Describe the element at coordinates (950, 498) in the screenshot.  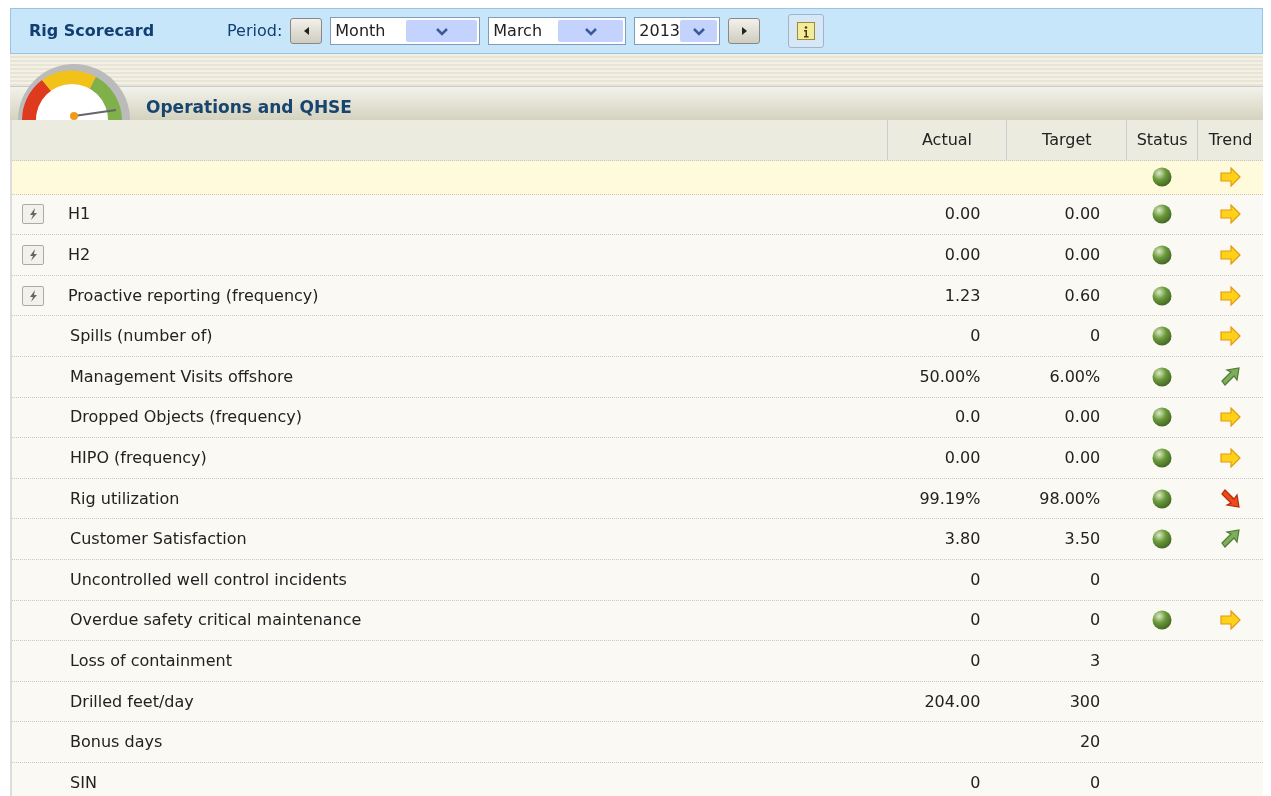
I see `actual-value: 99.19%` at that location.